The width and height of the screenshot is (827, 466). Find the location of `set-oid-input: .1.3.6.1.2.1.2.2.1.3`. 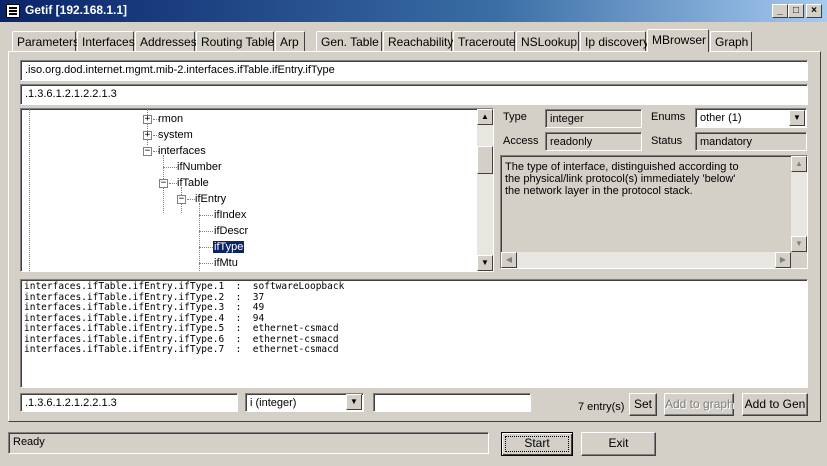

set-oid-input: .1.3.6.1.2.1.2.2.1.3 is located at coordinates (129, 402).